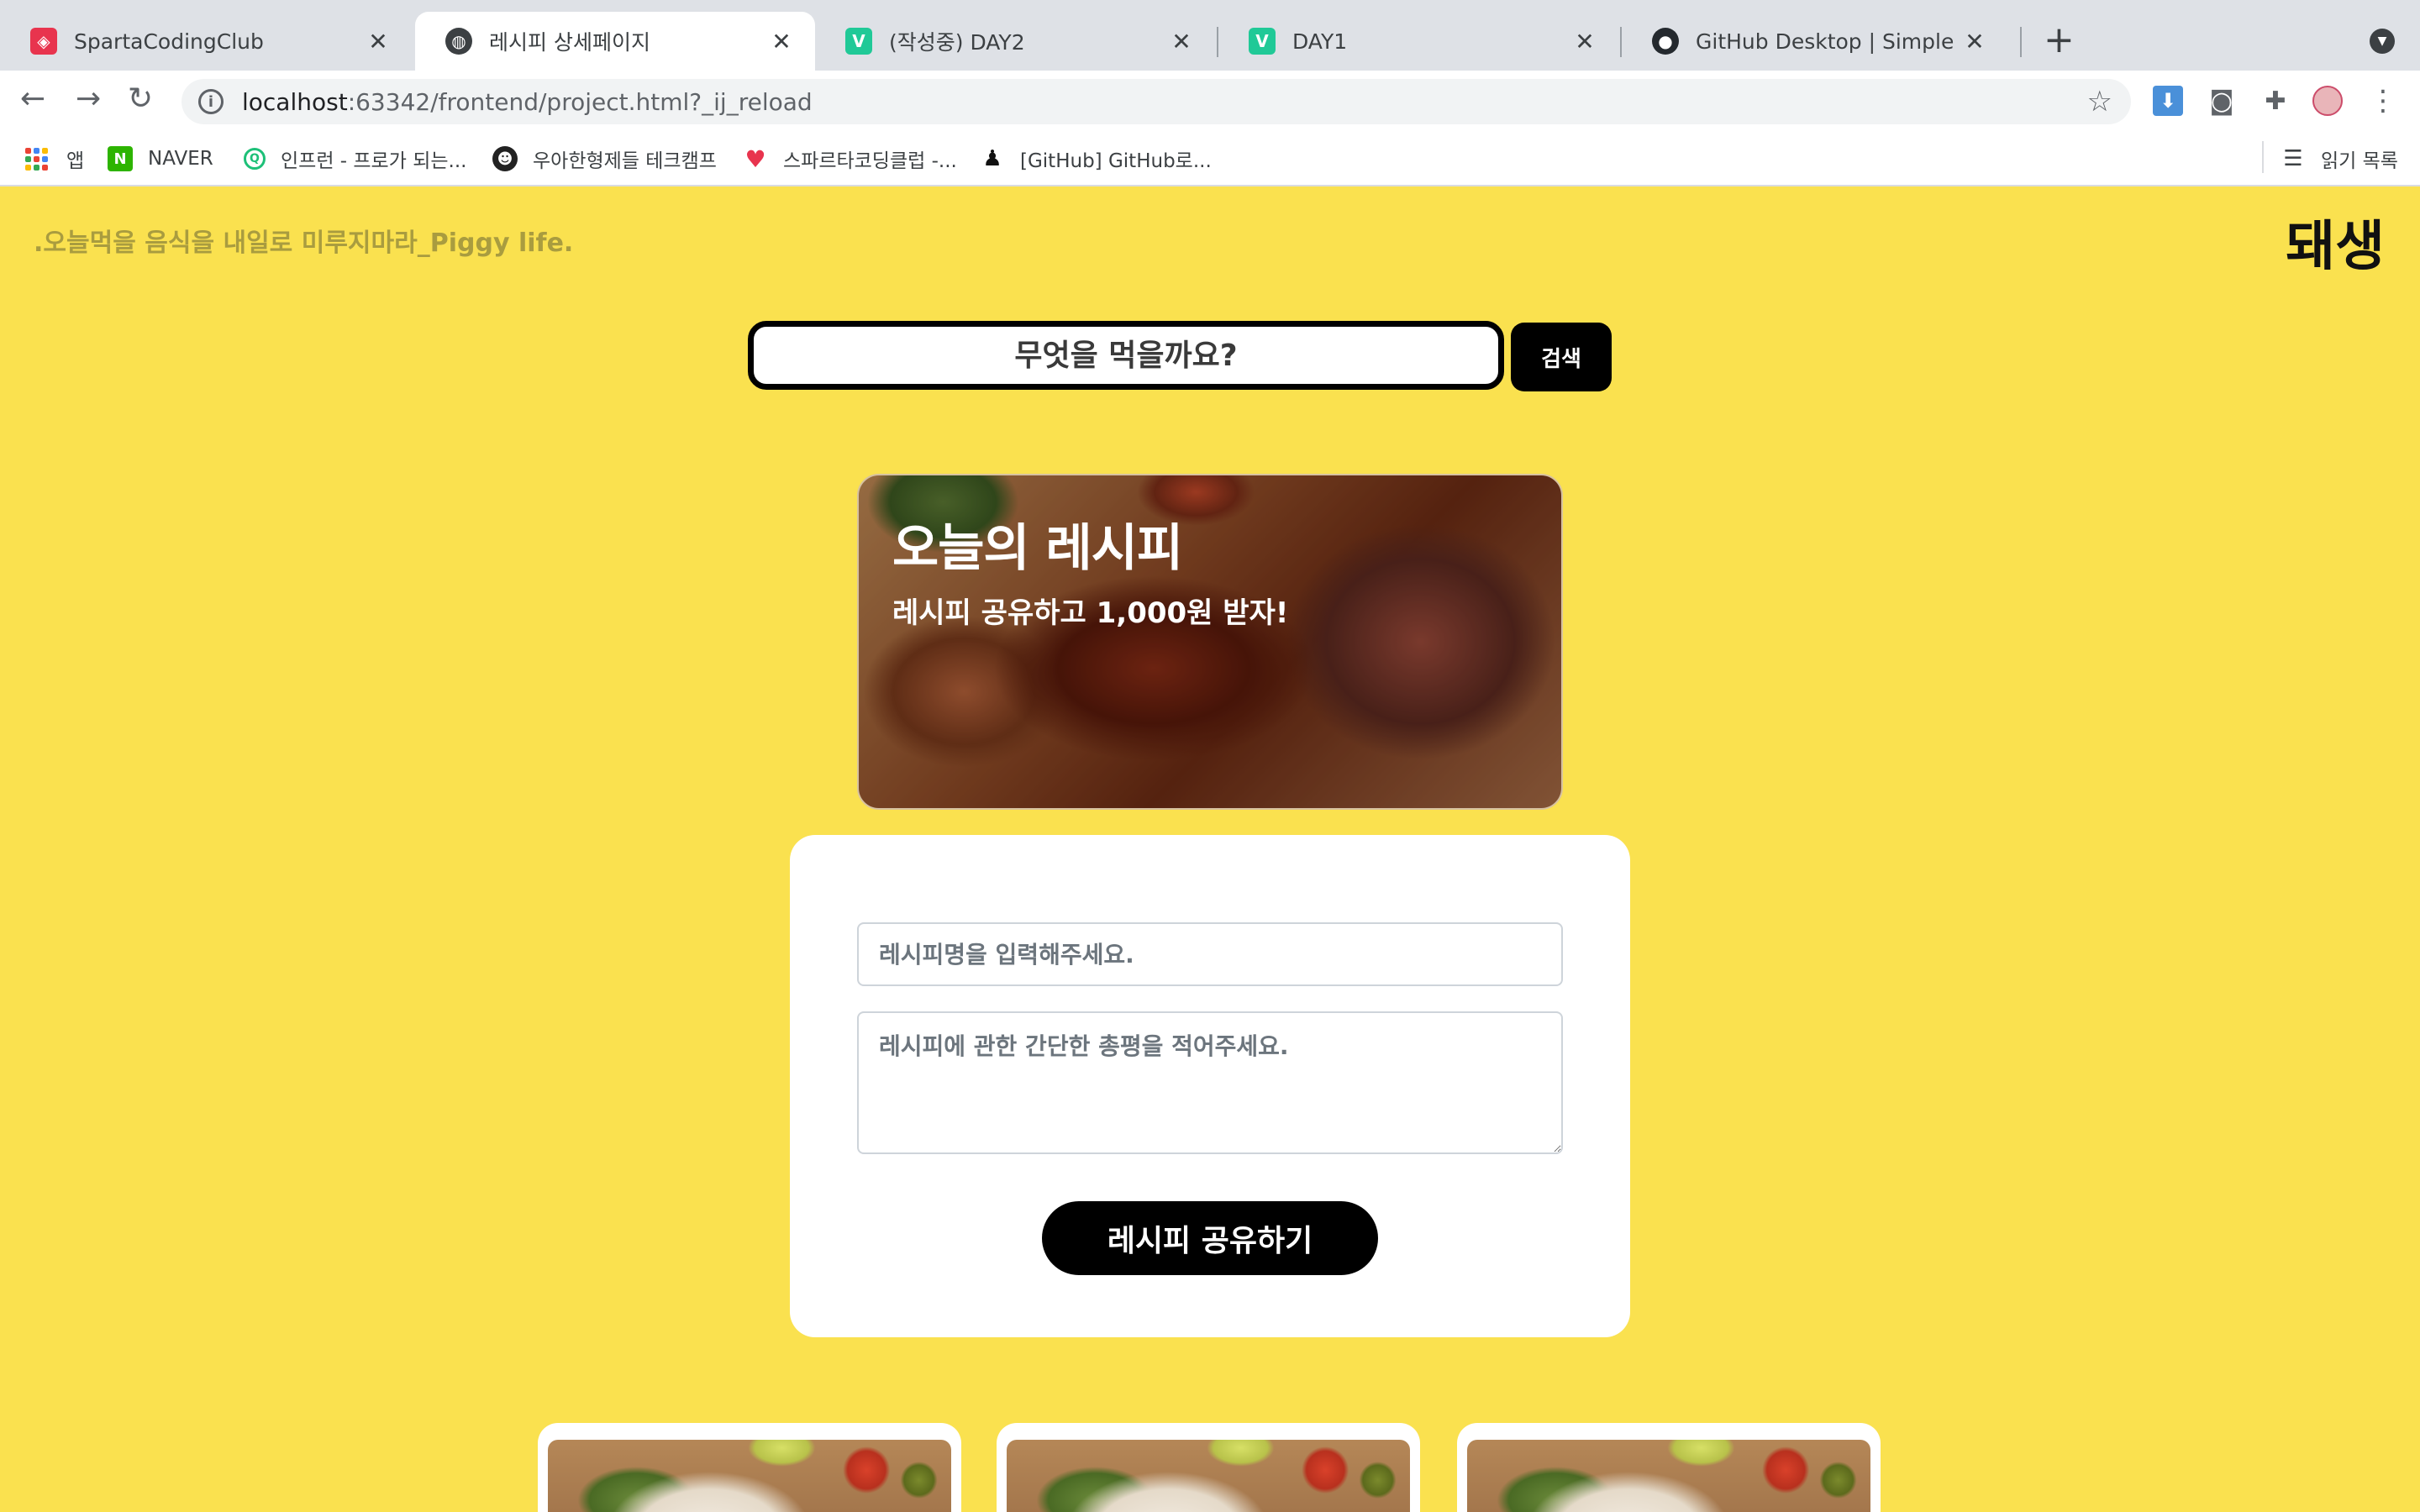 The image size is (2420, 1512). Describe the element at coordinates (505, 158) in the screenshot. I see `woowahan-icon: ☻` at that location.